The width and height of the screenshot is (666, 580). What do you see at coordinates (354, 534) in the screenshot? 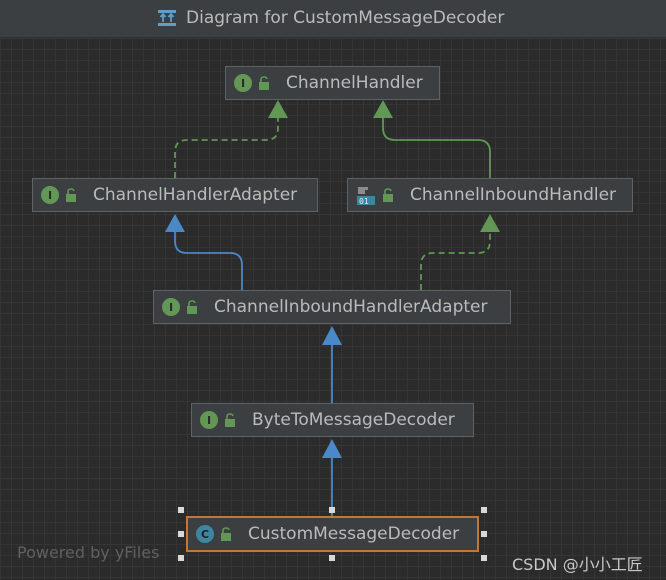
I see `node-label: CustomMessageDecoder` at bounding box center [354, 534].